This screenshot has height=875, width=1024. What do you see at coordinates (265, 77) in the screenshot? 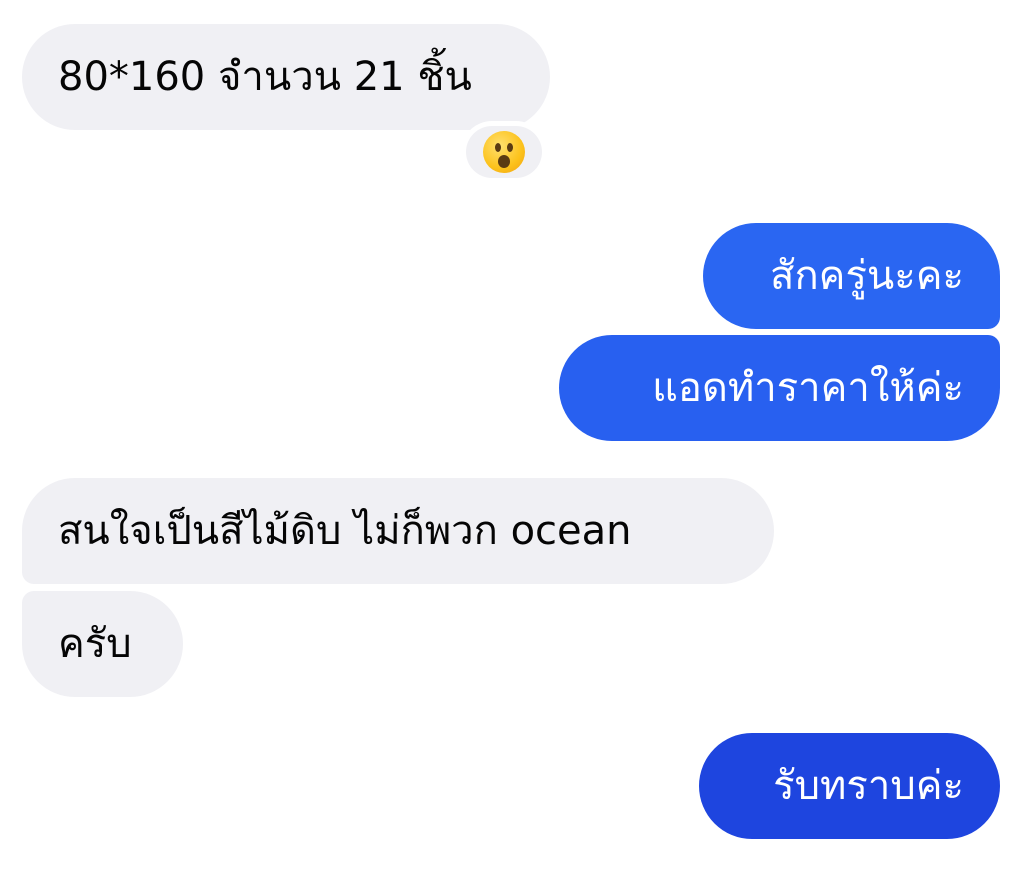
I see `message-text: 80*160 จำนวน 21 ชิ้น` at bounding box center [265, 77].